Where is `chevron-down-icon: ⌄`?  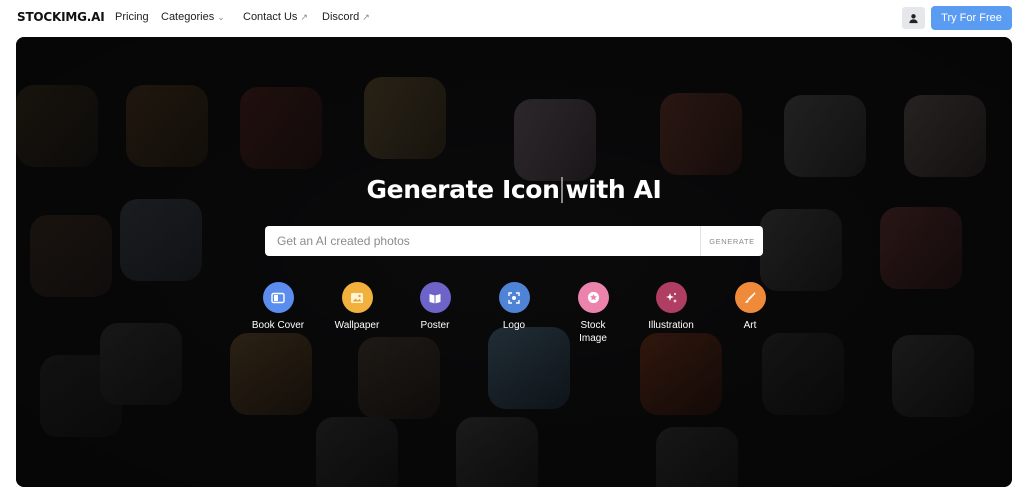
chevron-down-icon: ⌄ is located at coordinates (221, 16).